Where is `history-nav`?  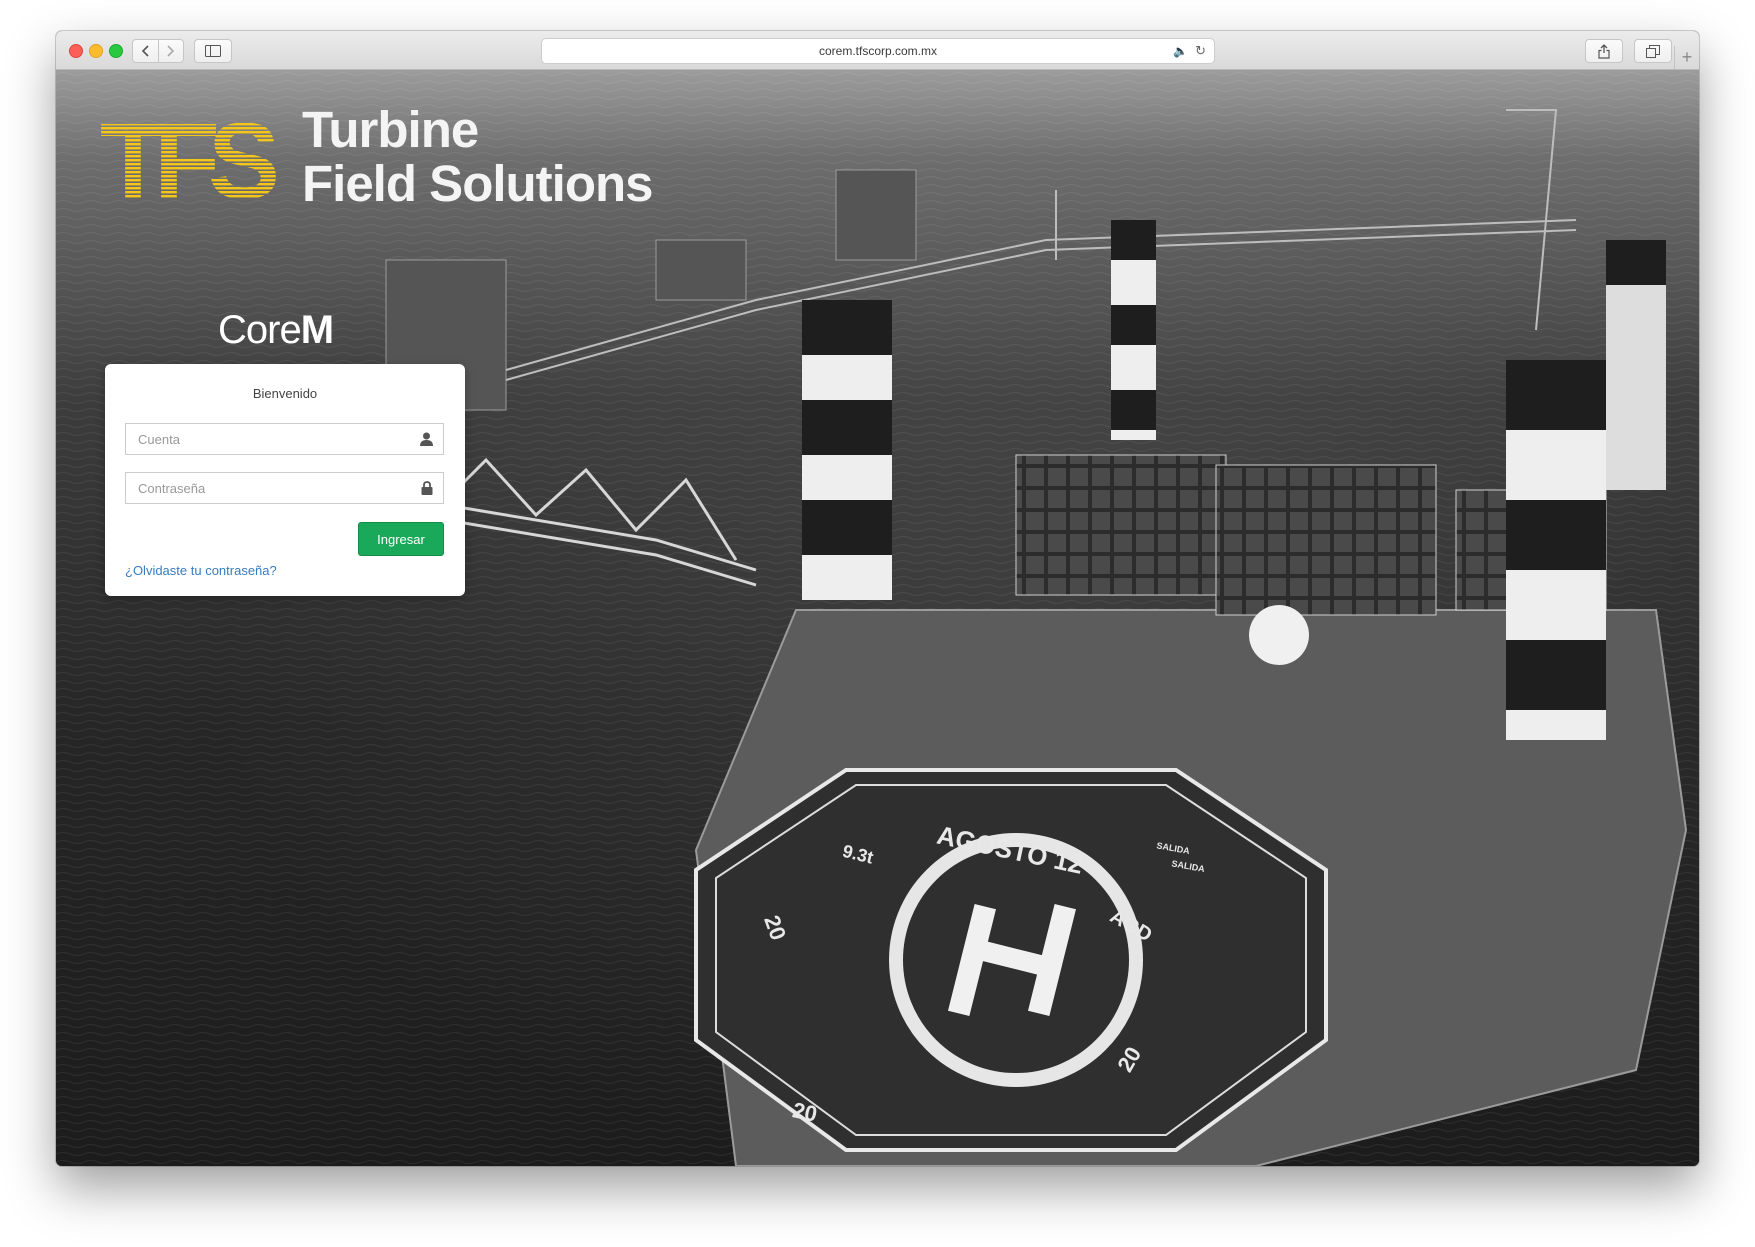 history-nav is located at coordinates (158, 51).